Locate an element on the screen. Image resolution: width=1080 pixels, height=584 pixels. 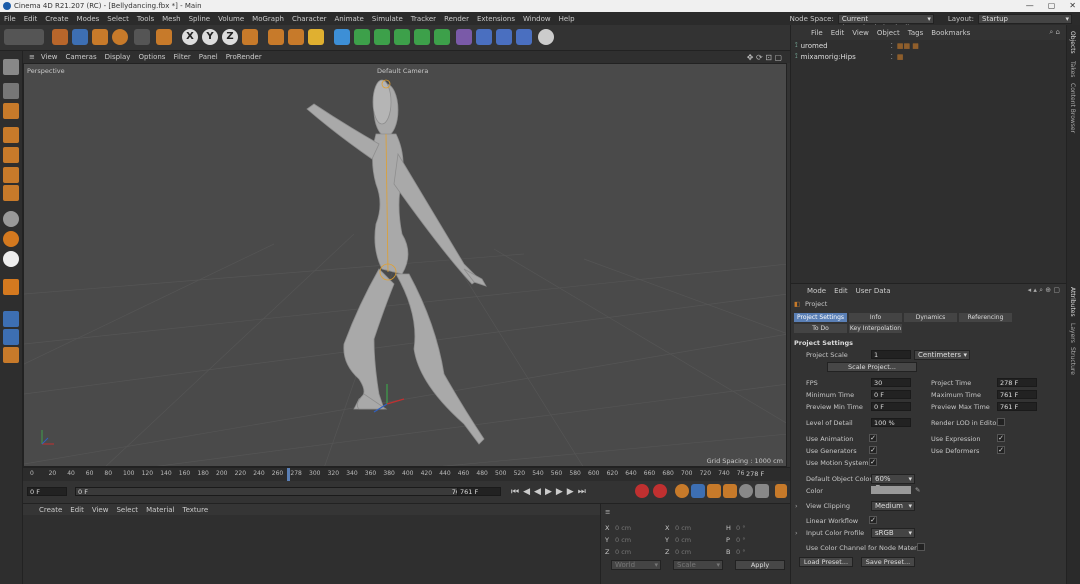
coords-world-dropdown: World is located at coordinates (636, 565).